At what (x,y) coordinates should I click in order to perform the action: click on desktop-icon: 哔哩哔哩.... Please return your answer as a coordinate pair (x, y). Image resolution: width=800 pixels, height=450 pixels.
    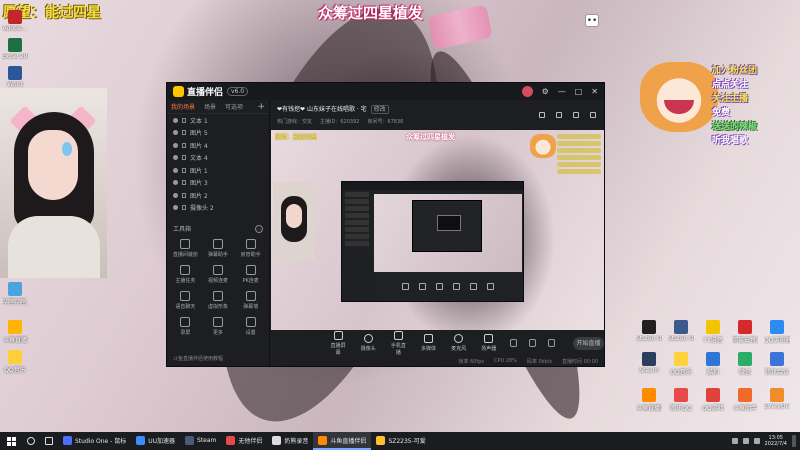
    Looking at the image, I should click on (15, 294).